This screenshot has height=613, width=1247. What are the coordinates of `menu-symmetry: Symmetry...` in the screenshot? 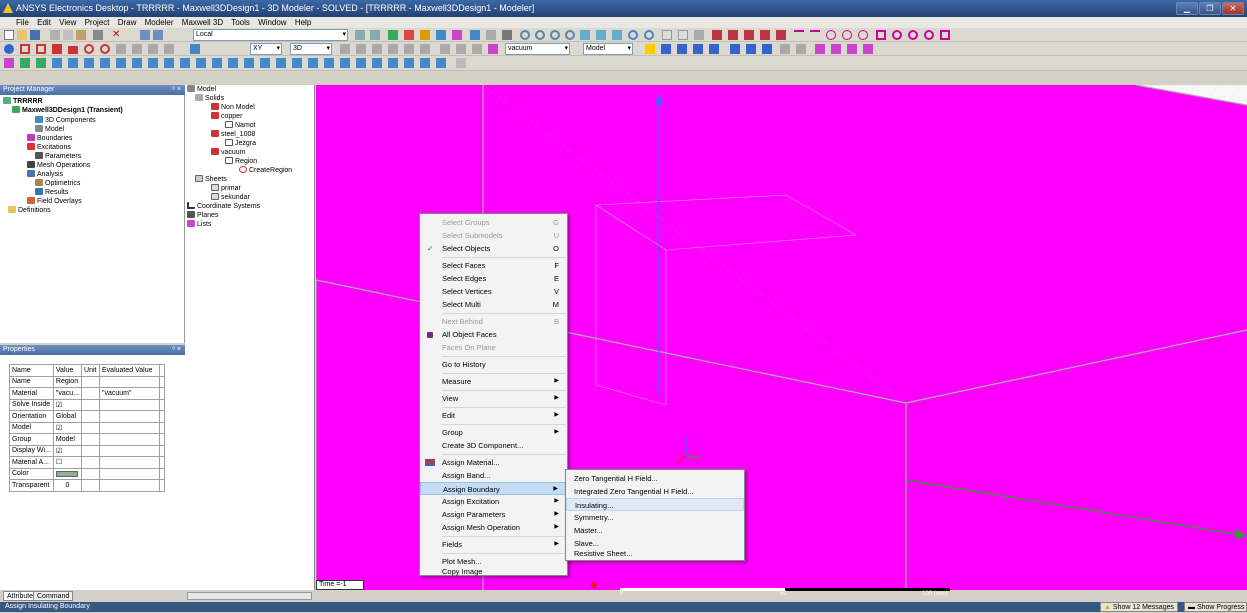 It's located at (655, 517).